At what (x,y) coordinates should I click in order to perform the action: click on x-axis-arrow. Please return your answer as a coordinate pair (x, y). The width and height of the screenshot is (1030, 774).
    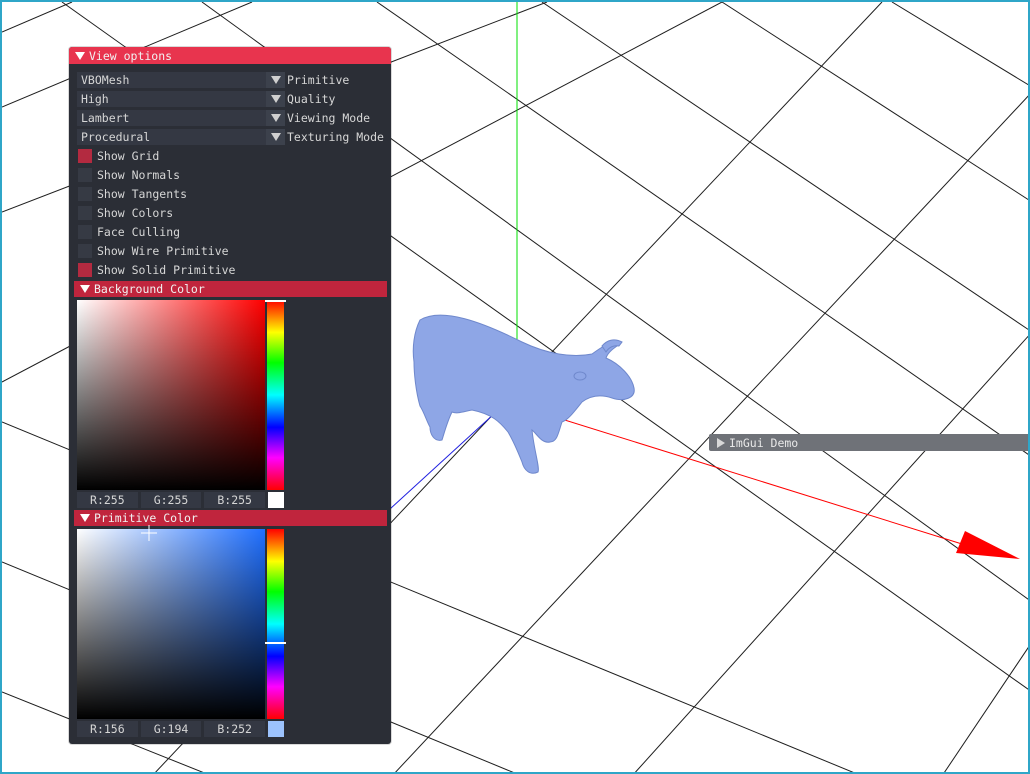
    Looking at the image, I should click on (988, 545).